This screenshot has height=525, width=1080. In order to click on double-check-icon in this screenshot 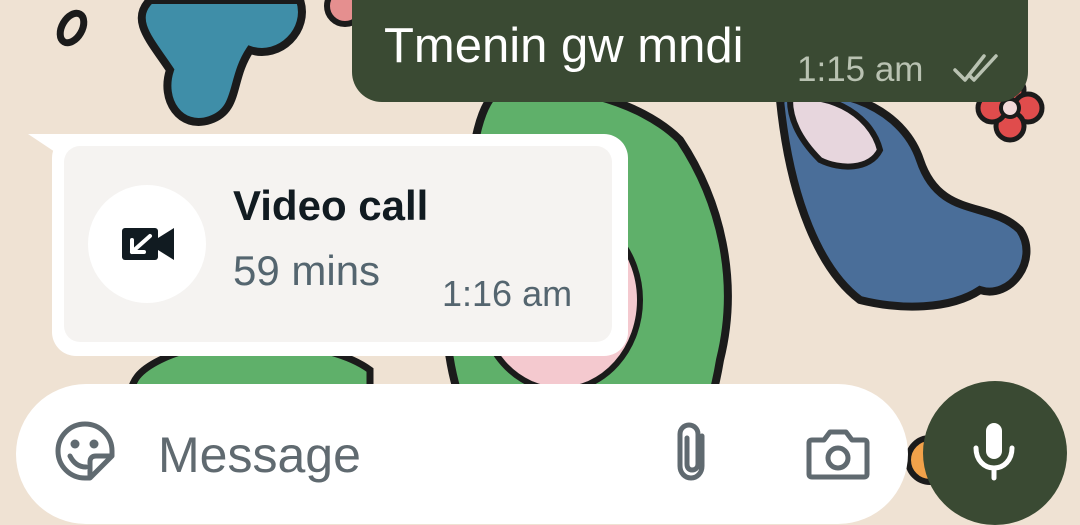, I will do `click(975, 68)`.